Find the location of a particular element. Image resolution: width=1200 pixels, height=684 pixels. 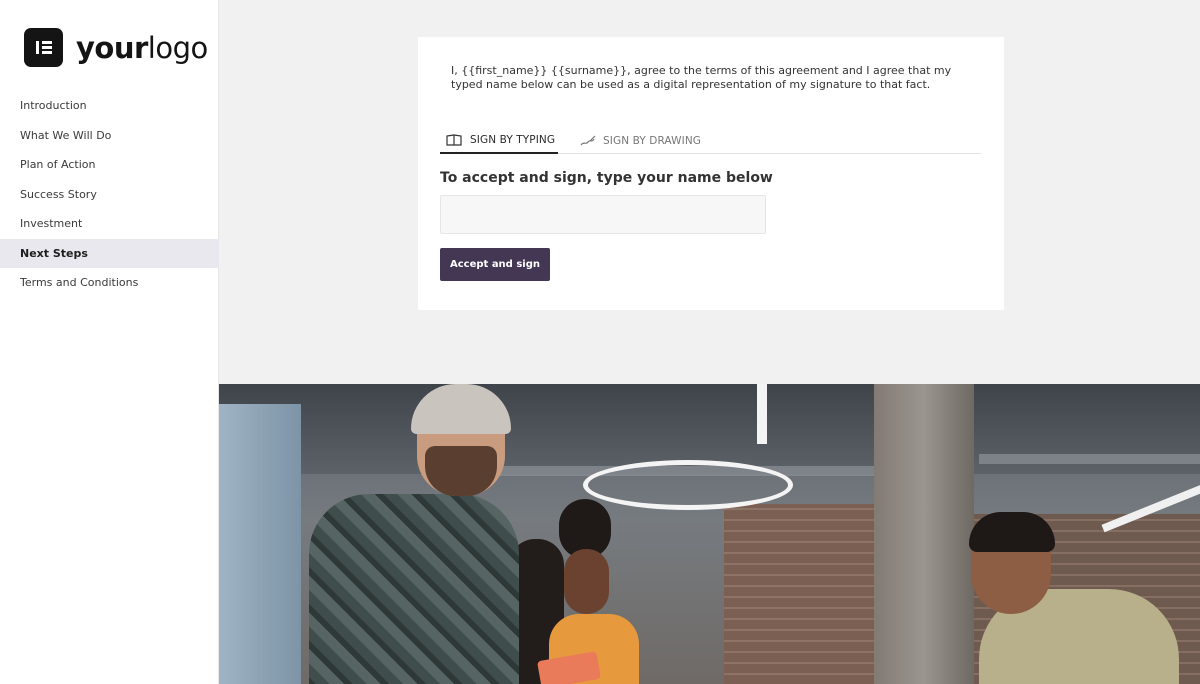

tab-sign-by-drawing-label: SIGN BY DRAWING is located at coordinates (652, 140).